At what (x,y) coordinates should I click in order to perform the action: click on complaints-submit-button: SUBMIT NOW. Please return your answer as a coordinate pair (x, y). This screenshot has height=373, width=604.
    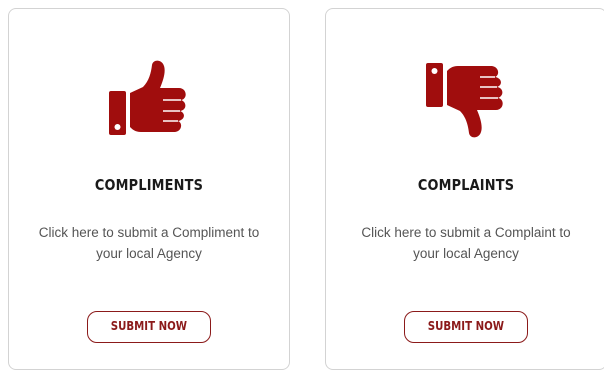
    Looking at the image, I should click on (466, 327).